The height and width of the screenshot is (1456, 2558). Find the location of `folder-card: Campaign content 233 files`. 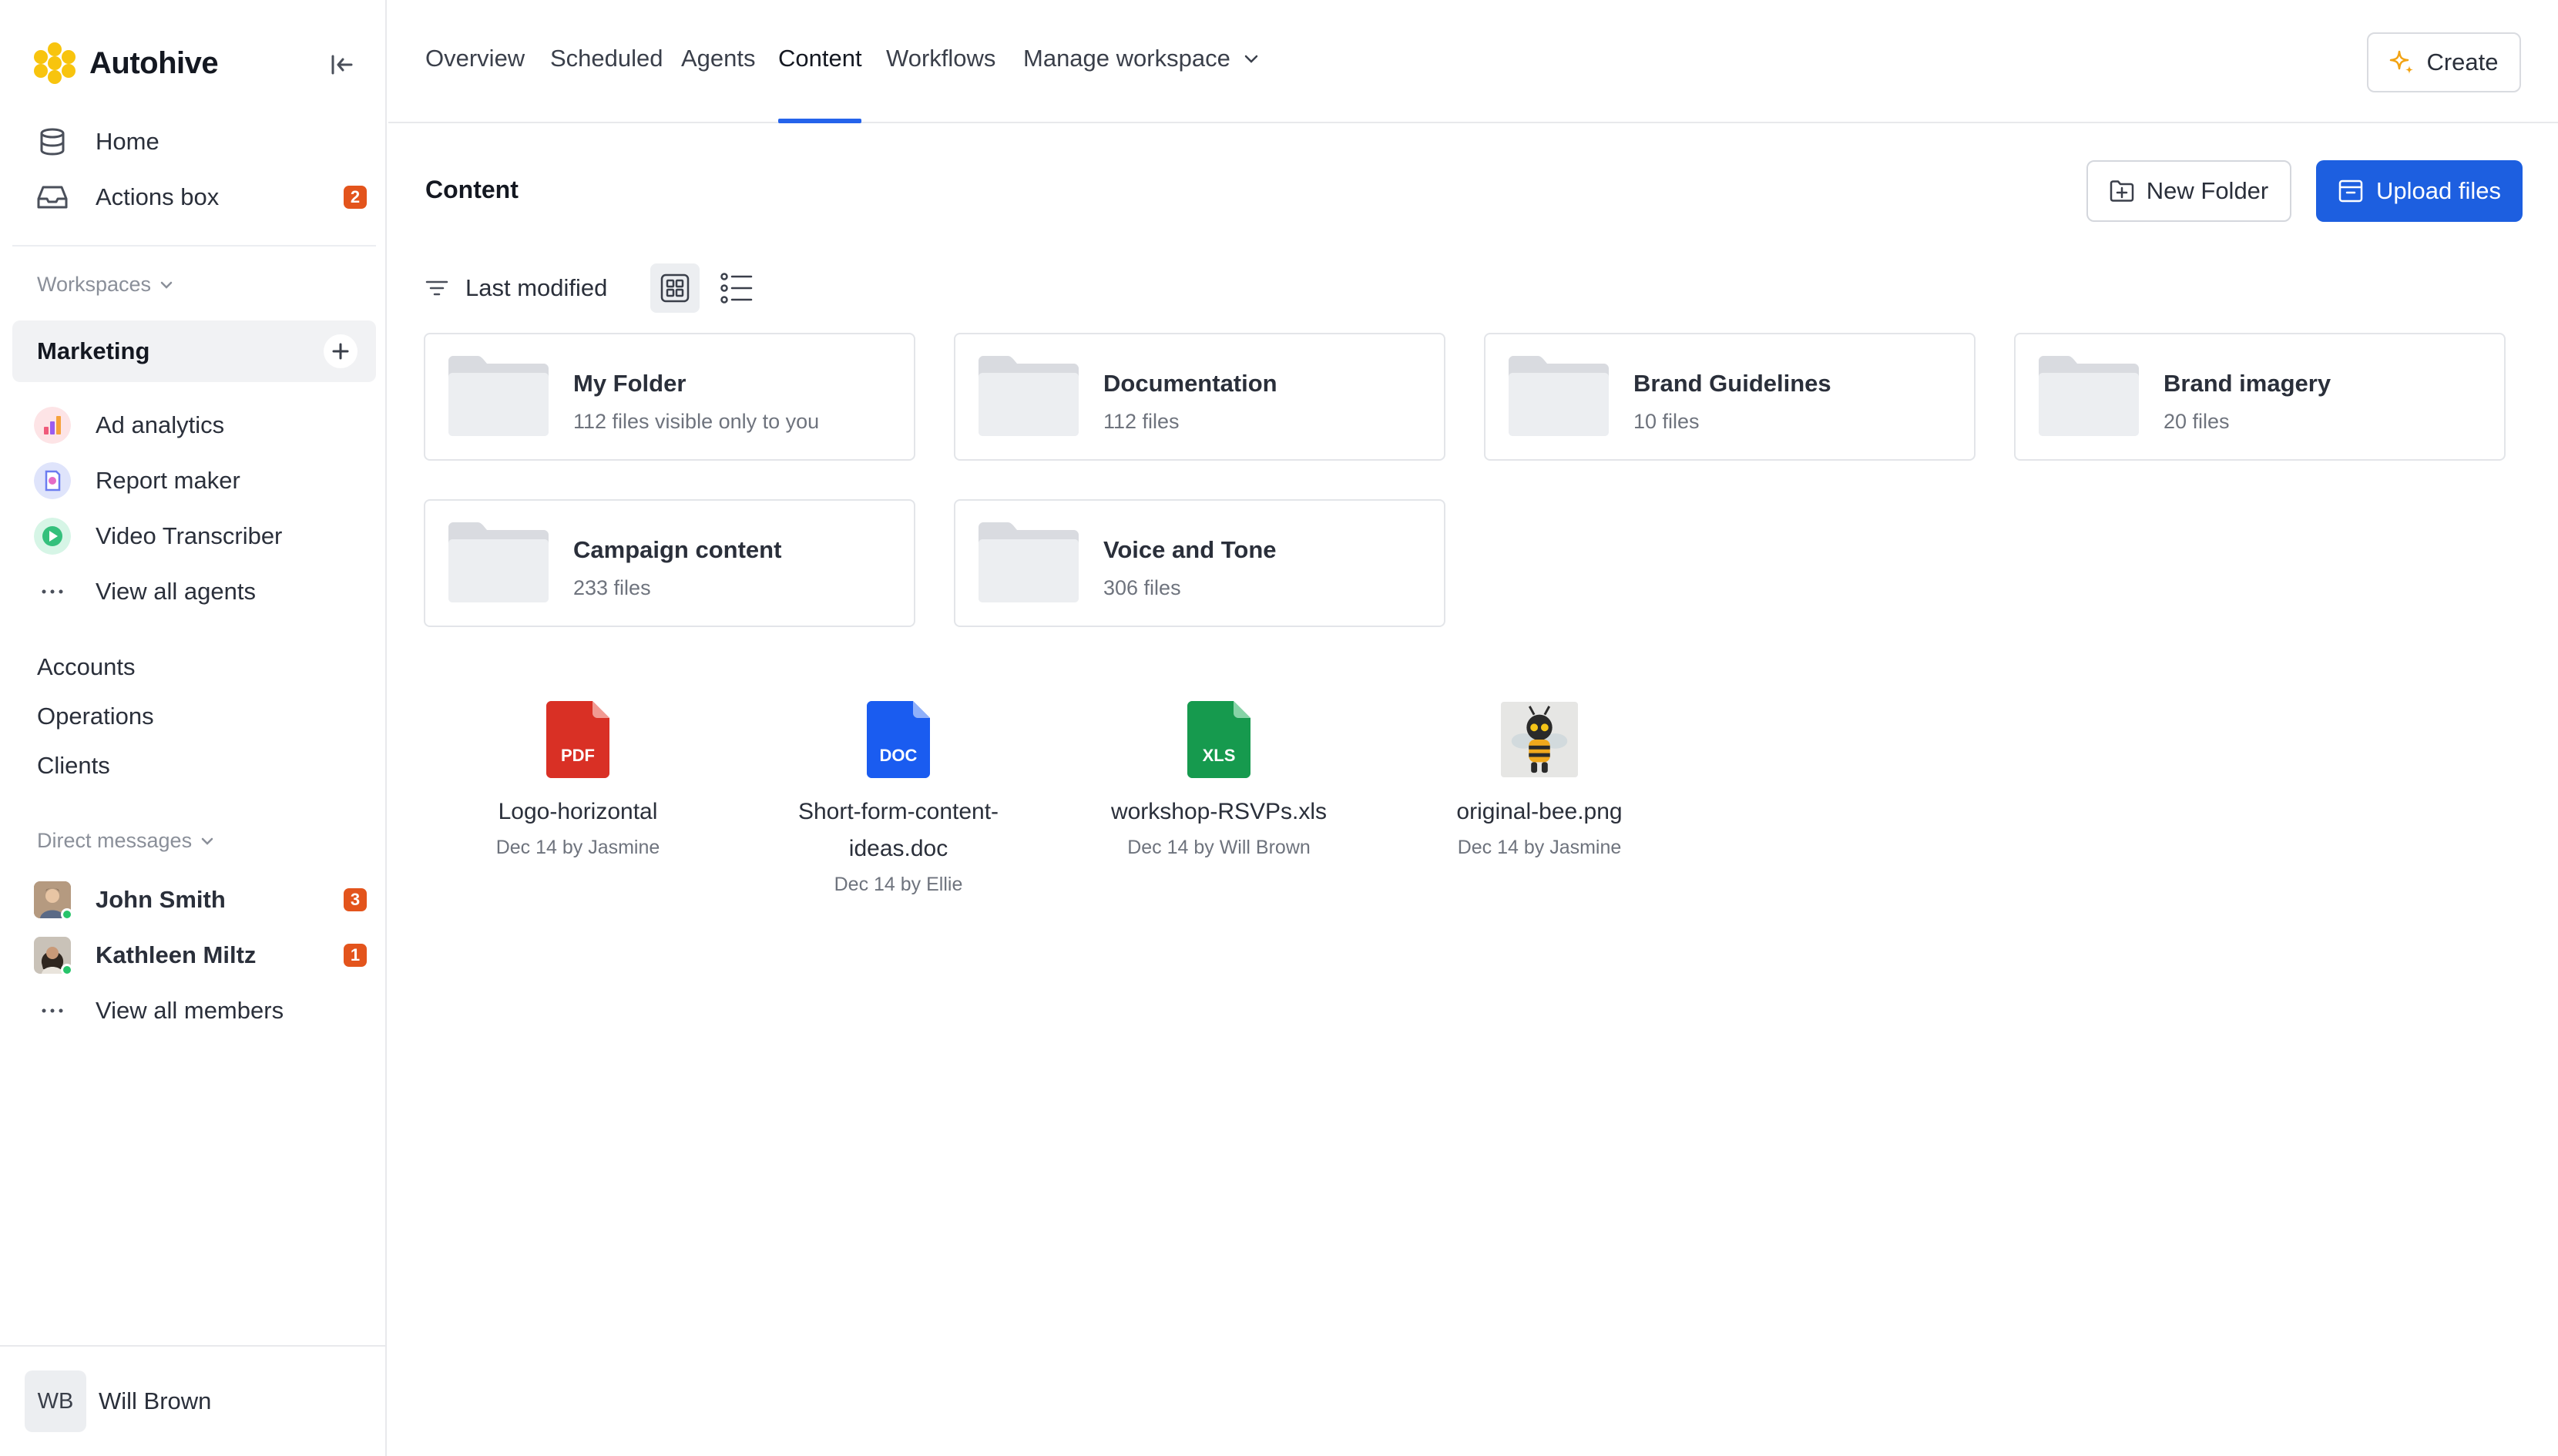

folder-card: Campaign content 233 files is located at coordinates (669, 563).